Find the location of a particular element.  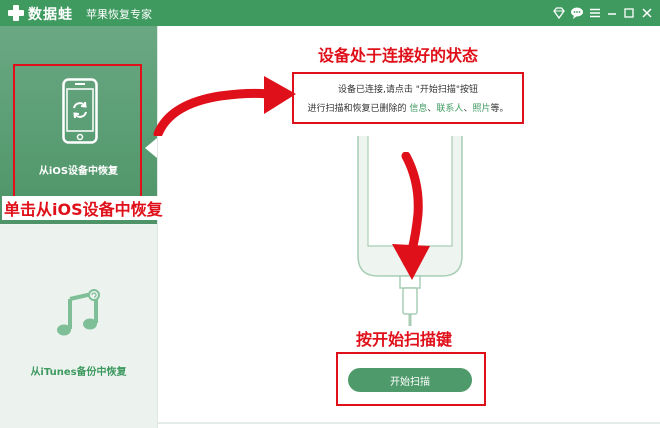

brand-name: 数据蛙 is located at coordinates (50, 15).